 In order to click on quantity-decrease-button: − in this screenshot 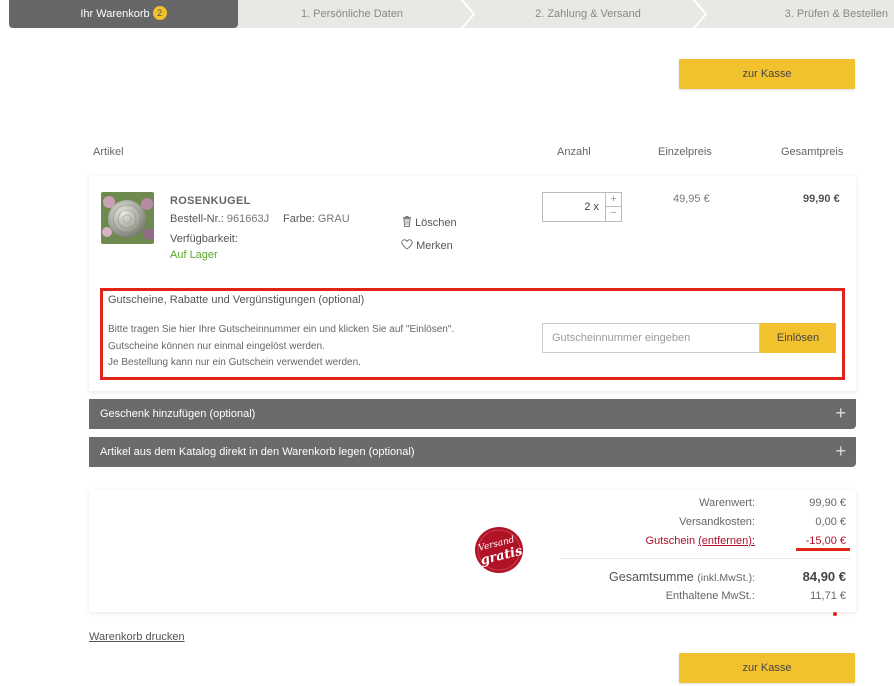, I will do `click(613, 214)`.